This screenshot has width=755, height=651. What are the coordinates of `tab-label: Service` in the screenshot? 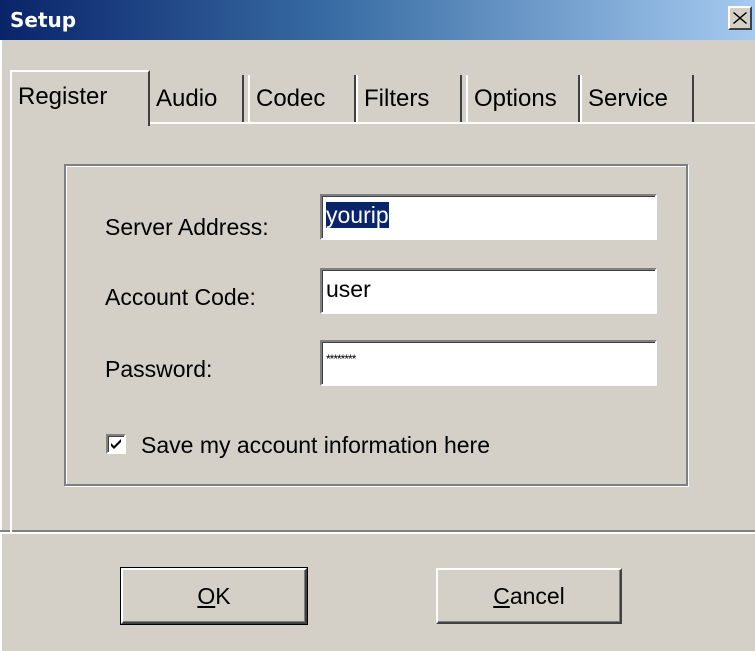 It's located at (628, 98).